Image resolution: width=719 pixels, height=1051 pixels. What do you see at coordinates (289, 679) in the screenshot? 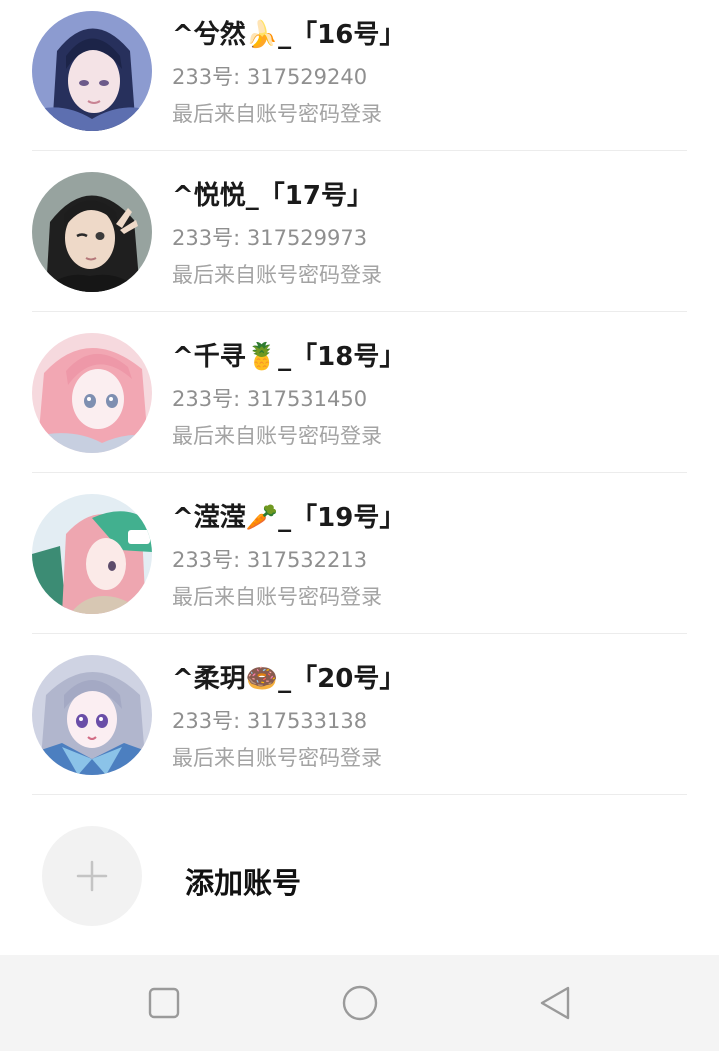
I see `account-name: ^柔玥🍩_「20号」` at bounding box center [289, 679].